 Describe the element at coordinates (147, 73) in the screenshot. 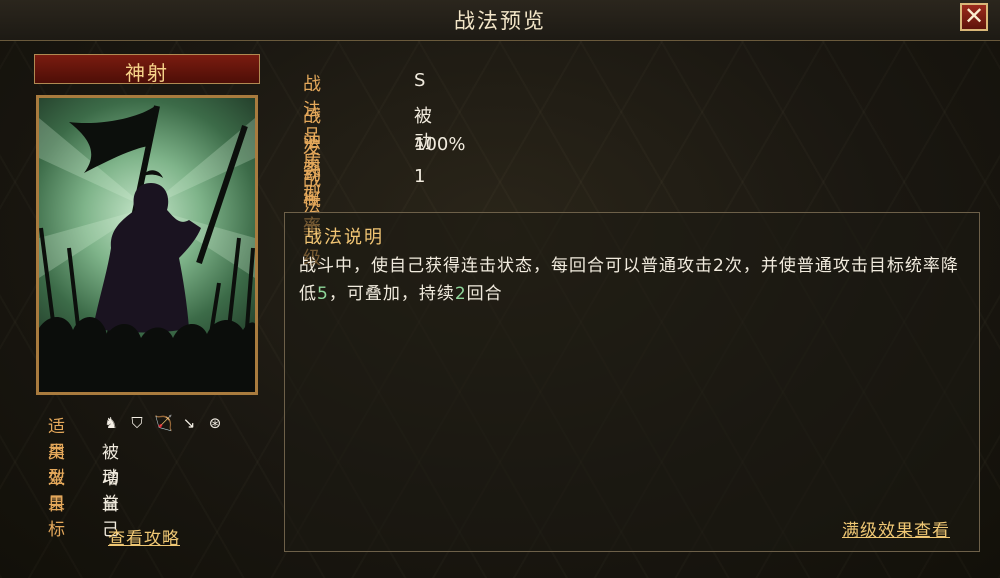

I see `skill-name: 神射` at that location.